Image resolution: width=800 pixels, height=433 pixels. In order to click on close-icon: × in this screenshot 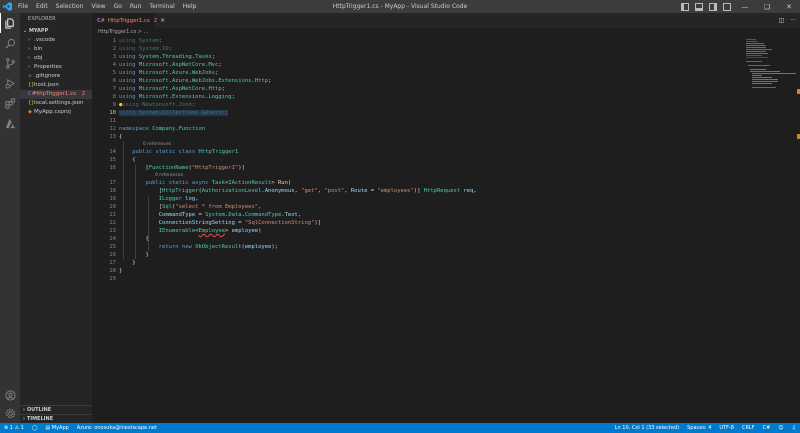, I will do `click(162, 20)`.